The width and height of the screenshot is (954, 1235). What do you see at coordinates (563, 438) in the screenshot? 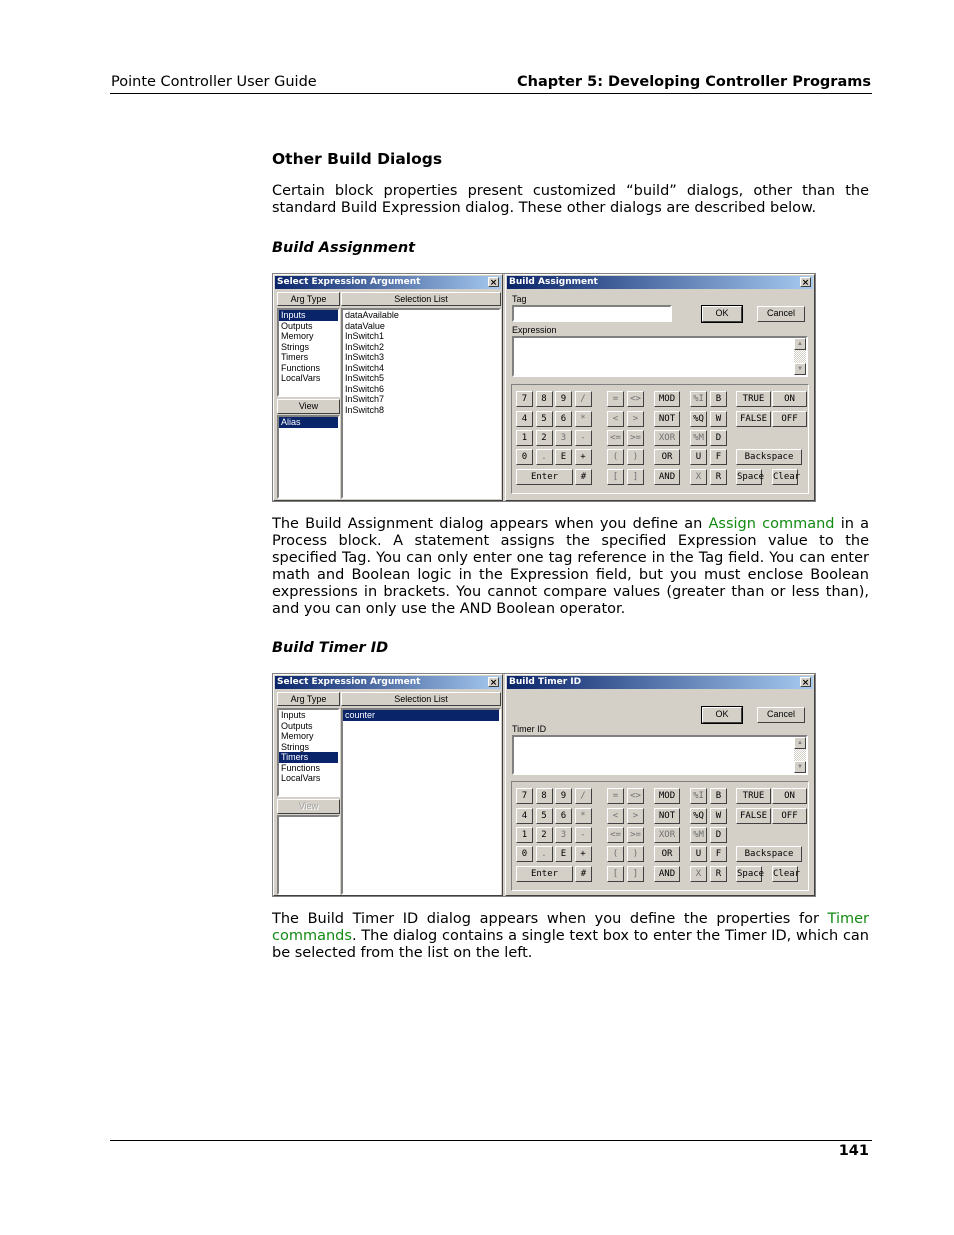
I see `key-3-button: 3` at bounding box center [563, 438].